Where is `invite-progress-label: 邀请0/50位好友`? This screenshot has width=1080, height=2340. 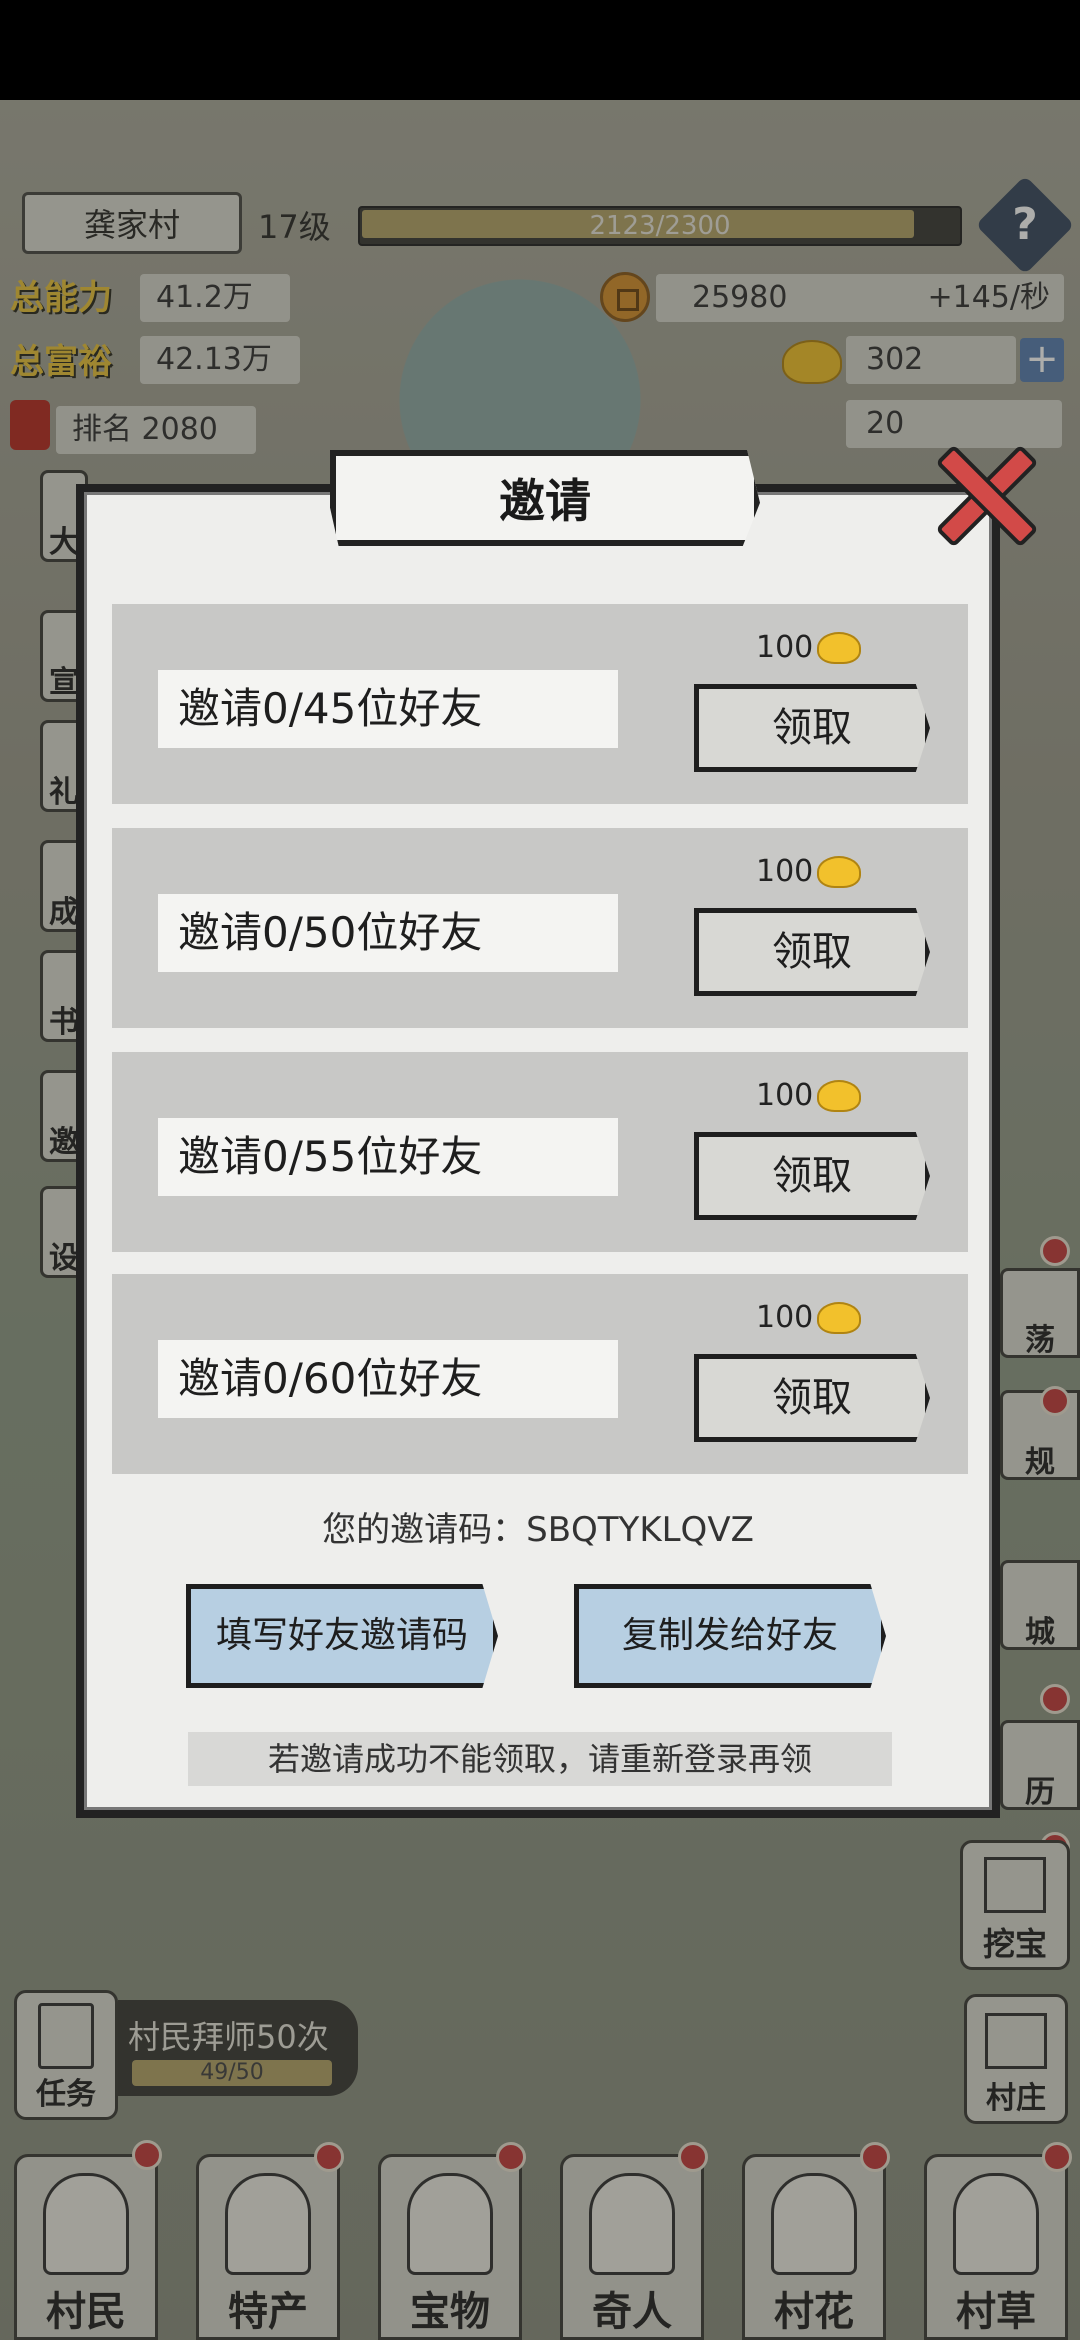
invite-progress-label: 邀请0/50位好友 is located at coordinates (388, 933).